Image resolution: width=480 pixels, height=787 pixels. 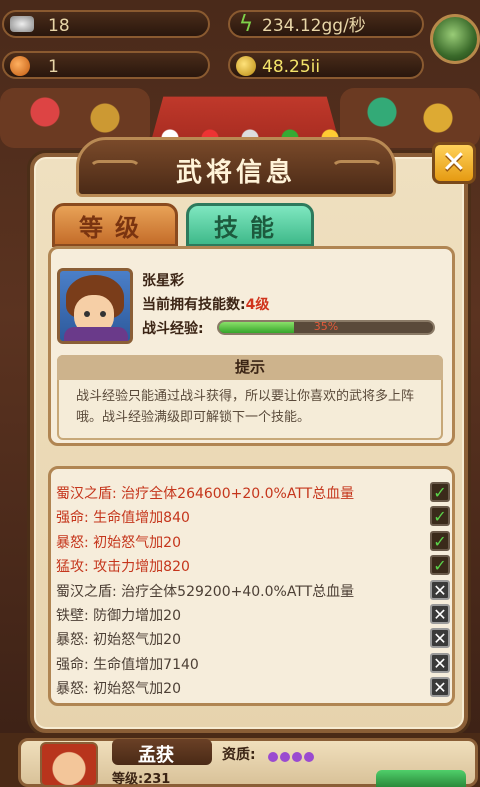 I want to click on general-name: 孟获, so click(x=156, y=755).